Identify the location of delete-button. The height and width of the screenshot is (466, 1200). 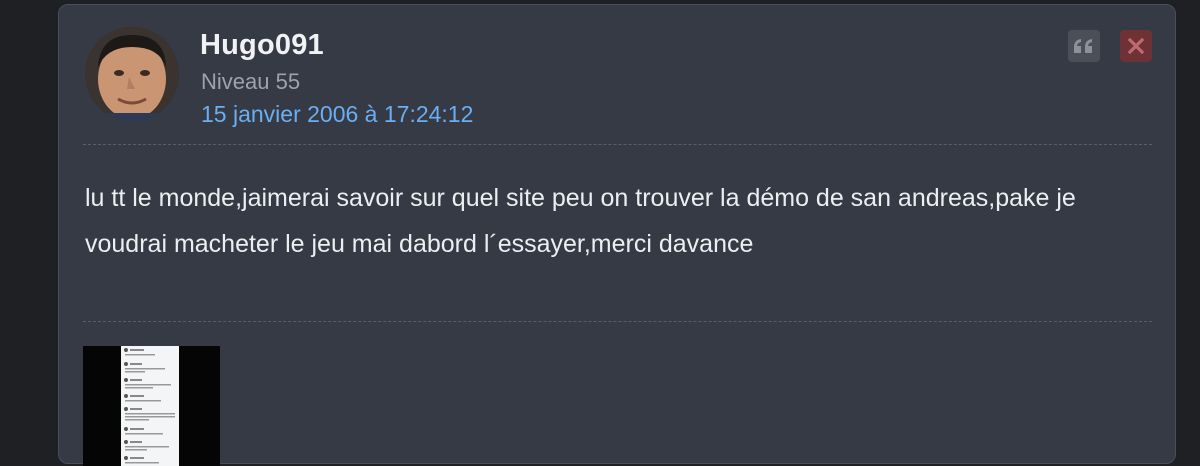
(1136, 46).